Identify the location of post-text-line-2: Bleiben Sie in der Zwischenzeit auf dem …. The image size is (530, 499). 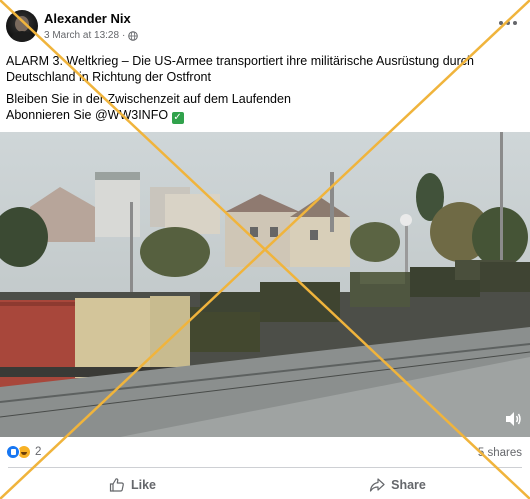
(148, 99).